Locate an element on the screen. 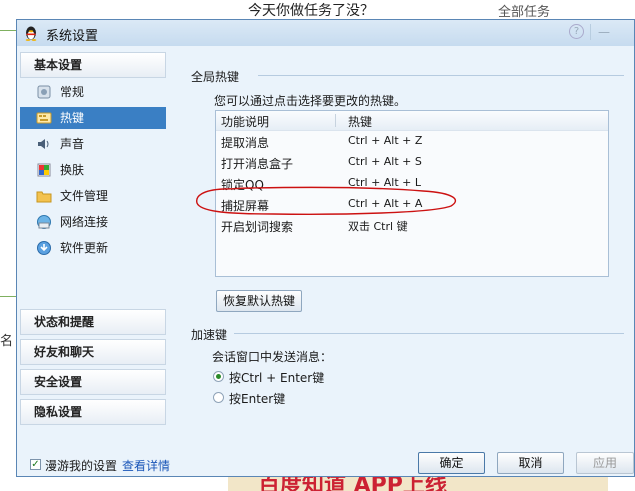  skin-icon is located at coordinates (44, 170).